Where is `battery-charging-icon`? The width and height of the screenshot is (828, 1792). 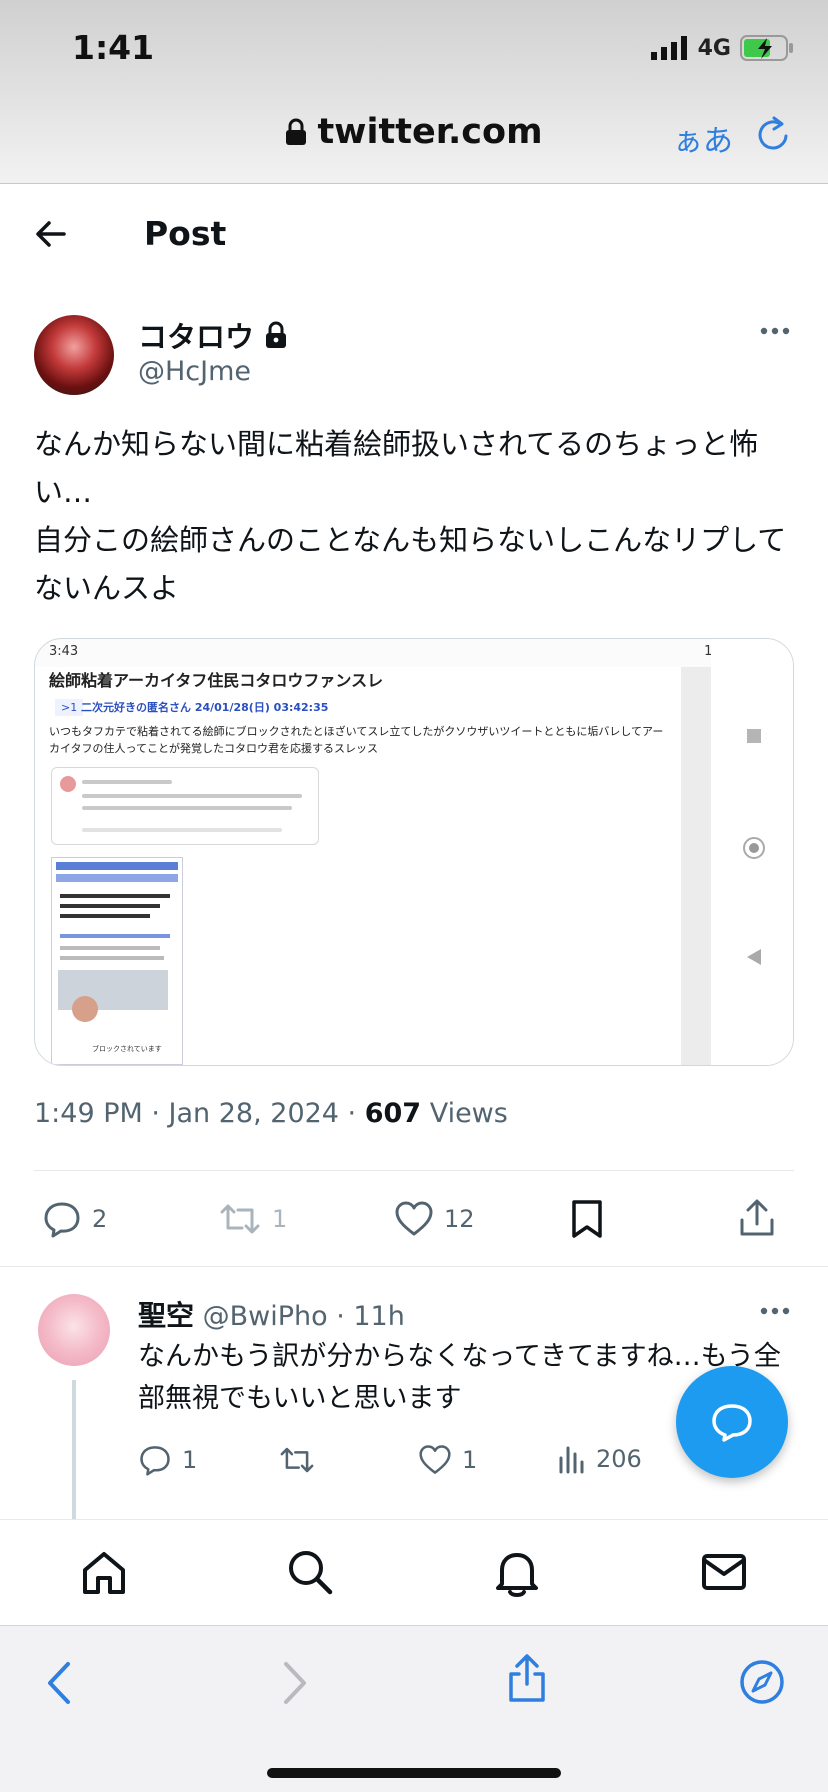 battery-charging-icon is located at coordinates (766, 48).